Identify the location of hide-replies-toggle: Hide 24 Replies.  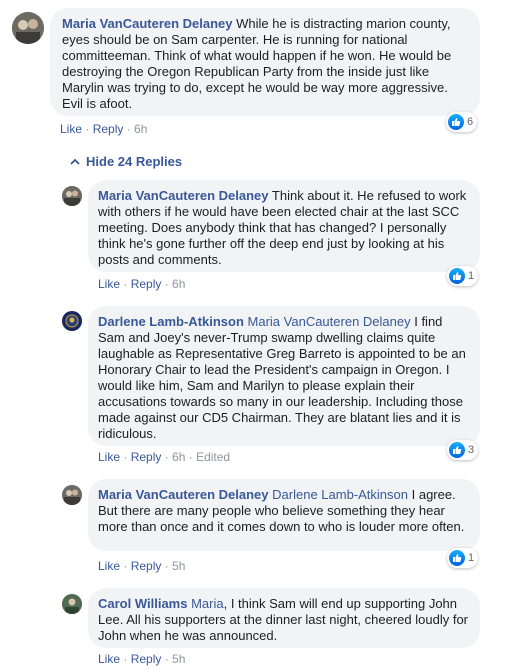
(126, 162).